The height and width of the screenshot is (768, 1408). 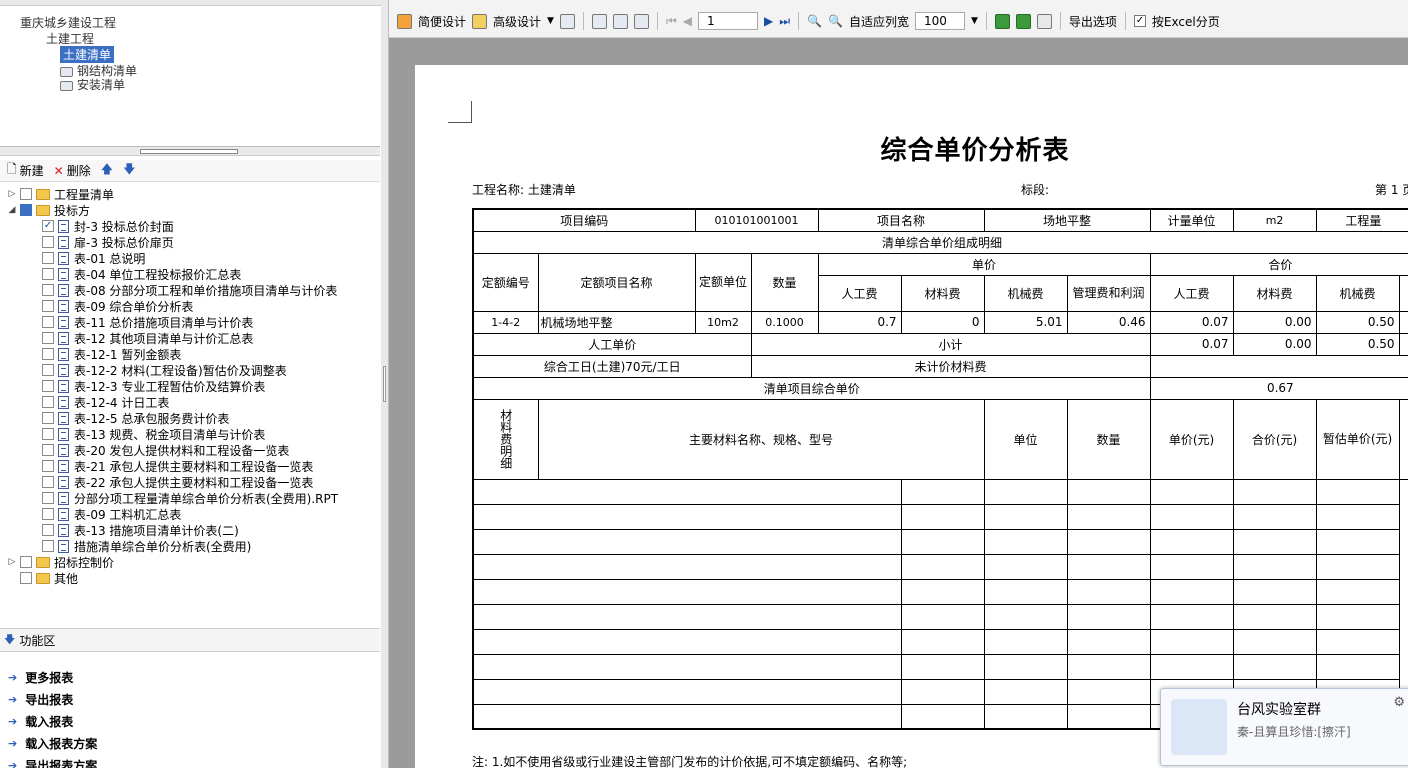 I want to click on report-tree-item: ◢ 投标方, so click(x=49, y=210).